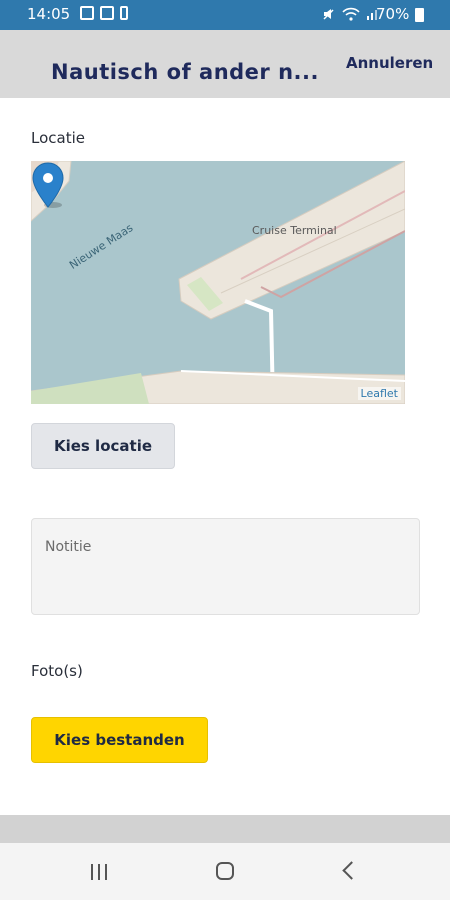  I want to click on status-bar: 14:05 70%, so click(225, 15).